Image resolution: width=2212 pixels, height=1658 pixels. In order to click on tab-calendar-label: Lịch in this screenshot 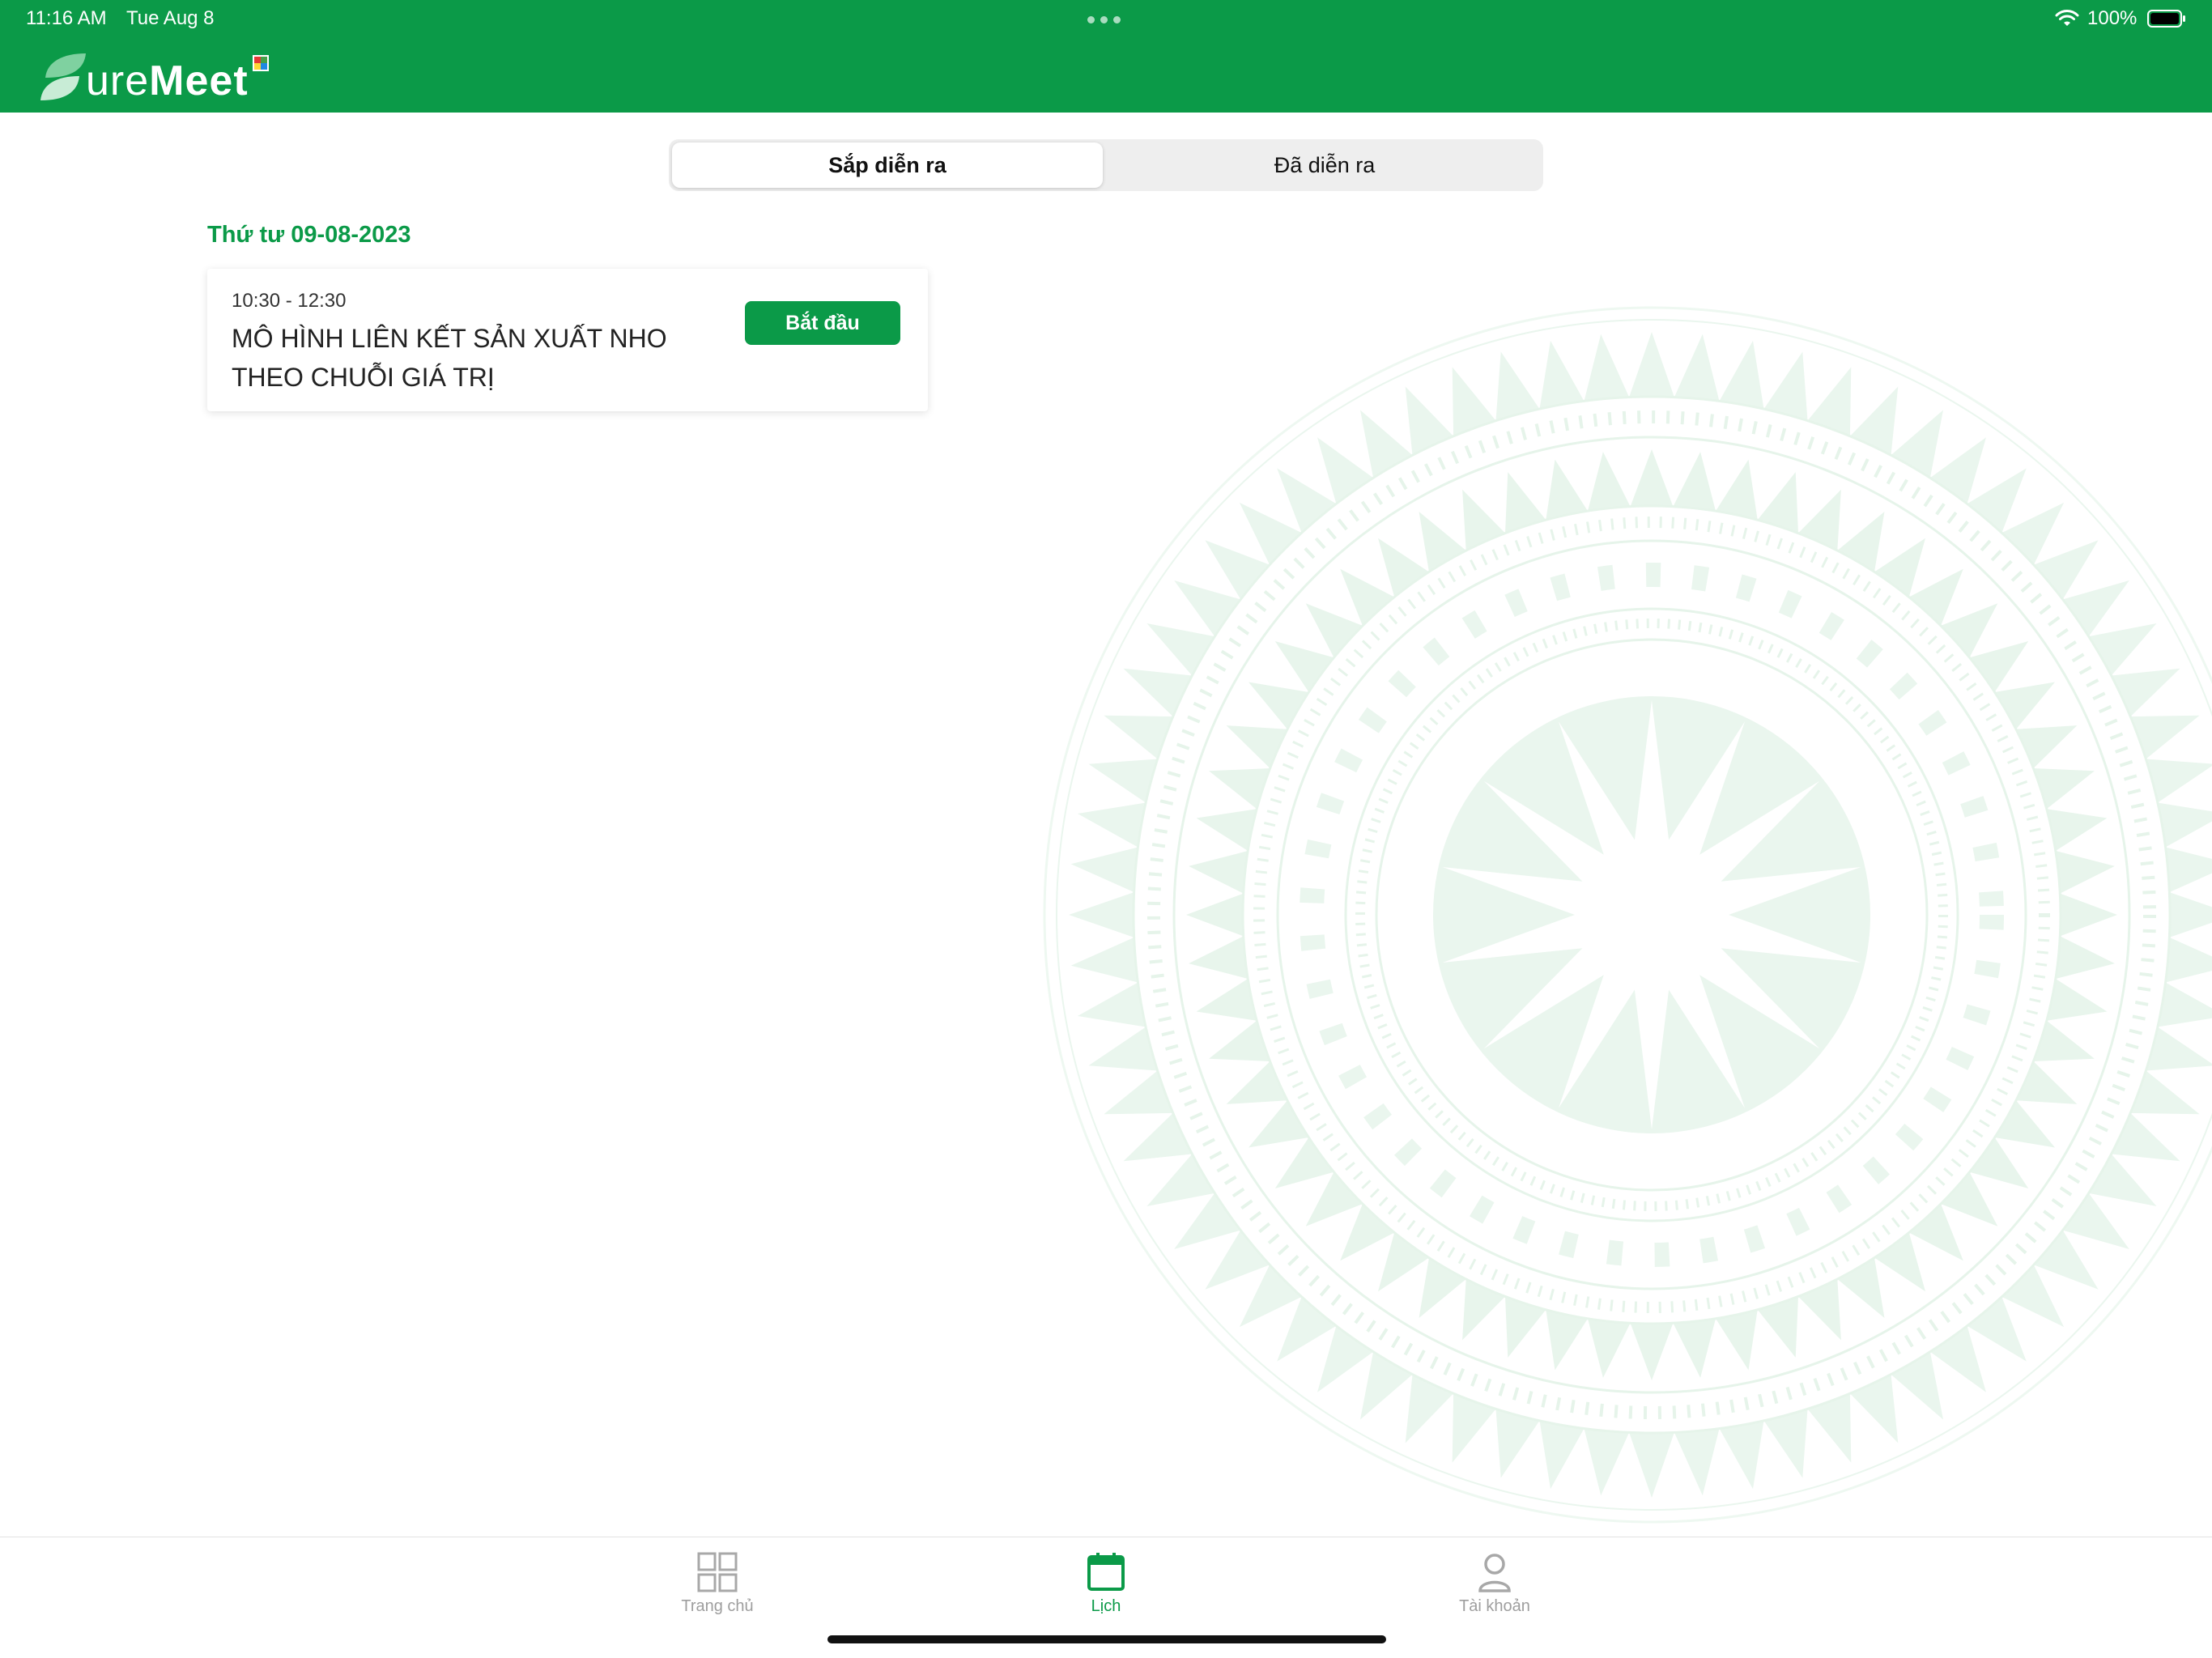, I will do `click(1106, 1606)`.